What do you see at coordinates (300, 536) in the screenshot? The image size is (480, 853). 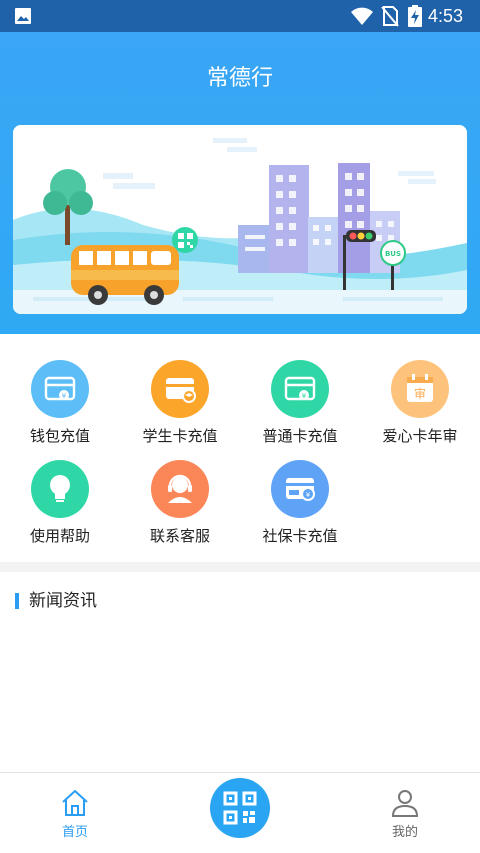 I see `menu-label: 社保卡充值` at bounding box center [300, 536].